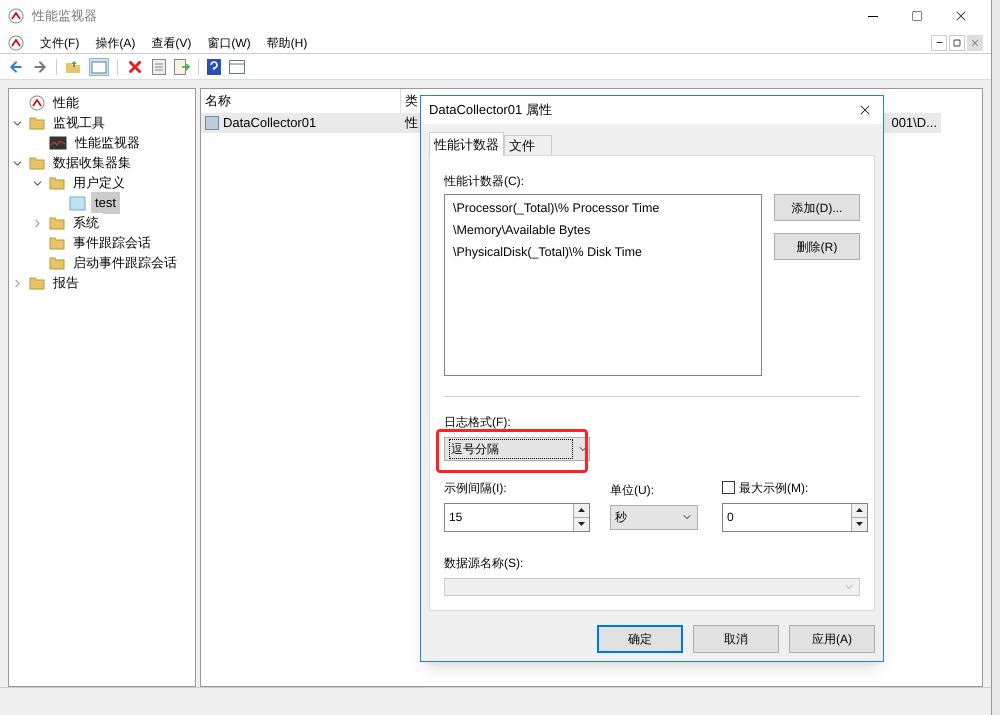  What do you see at coordinates (484, 181) in the screenshot?
I see `field-label: 性能计数器(C):` at bounding box center [484, 181].